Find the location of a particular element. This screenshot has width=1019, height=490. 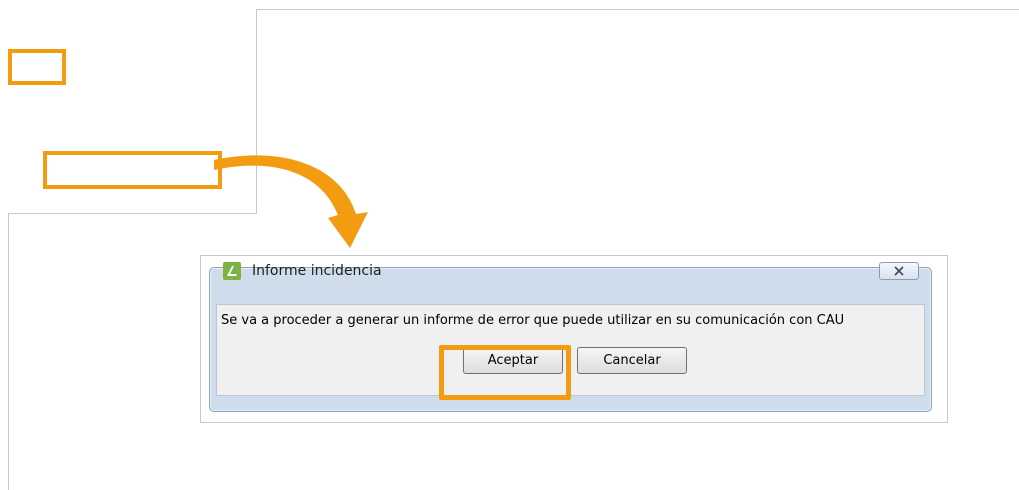

highlight-box-menu is located at coordinates (37, 67).